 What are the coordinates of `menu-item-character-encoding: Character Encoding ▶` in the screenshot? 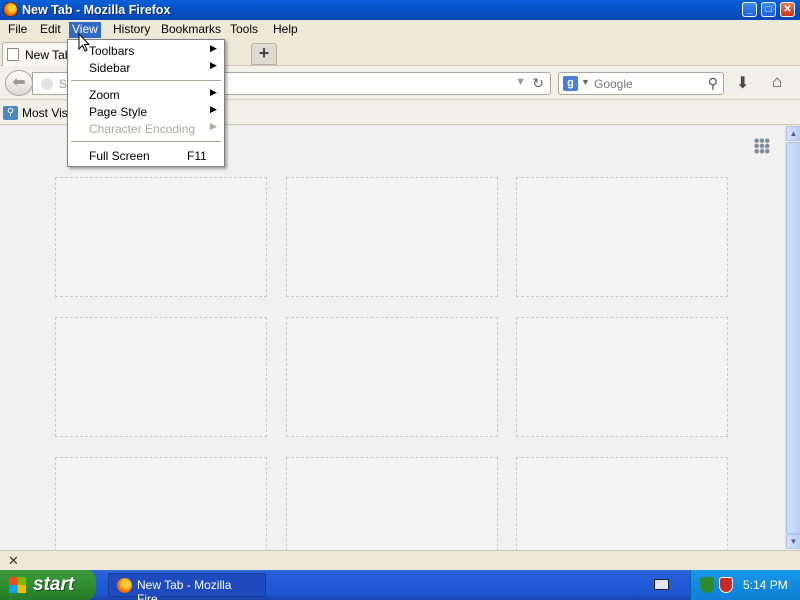 It's located at (146, 128).